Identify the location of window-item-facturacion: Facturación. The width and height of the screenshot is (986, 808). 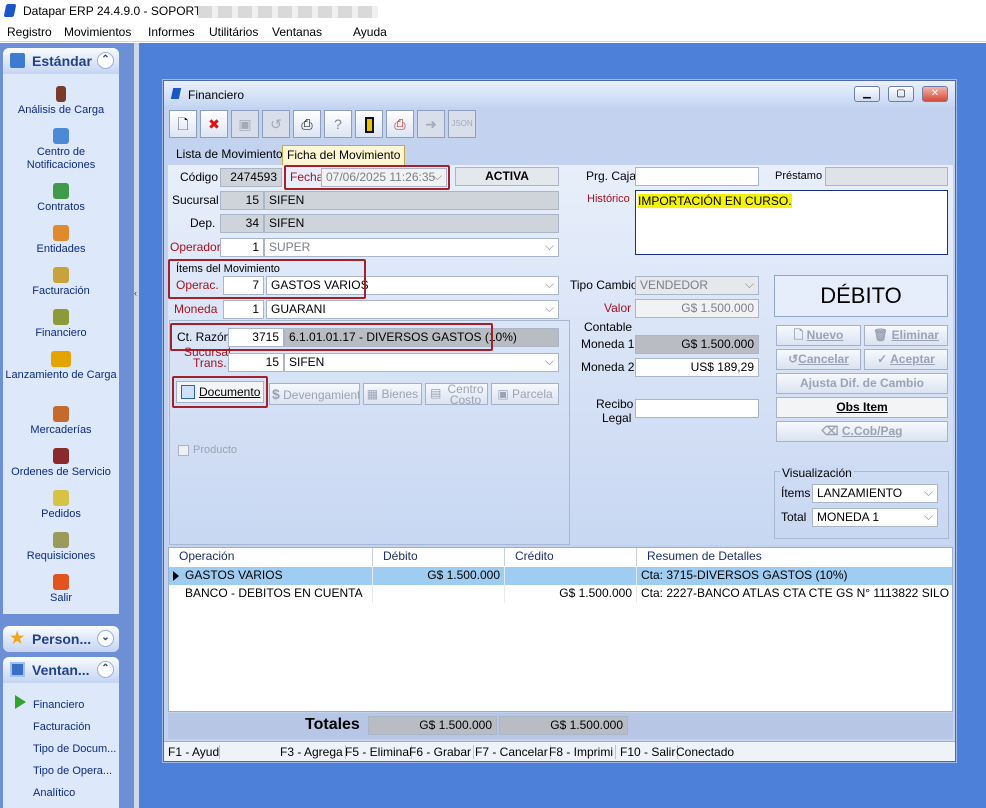
(61, 727).